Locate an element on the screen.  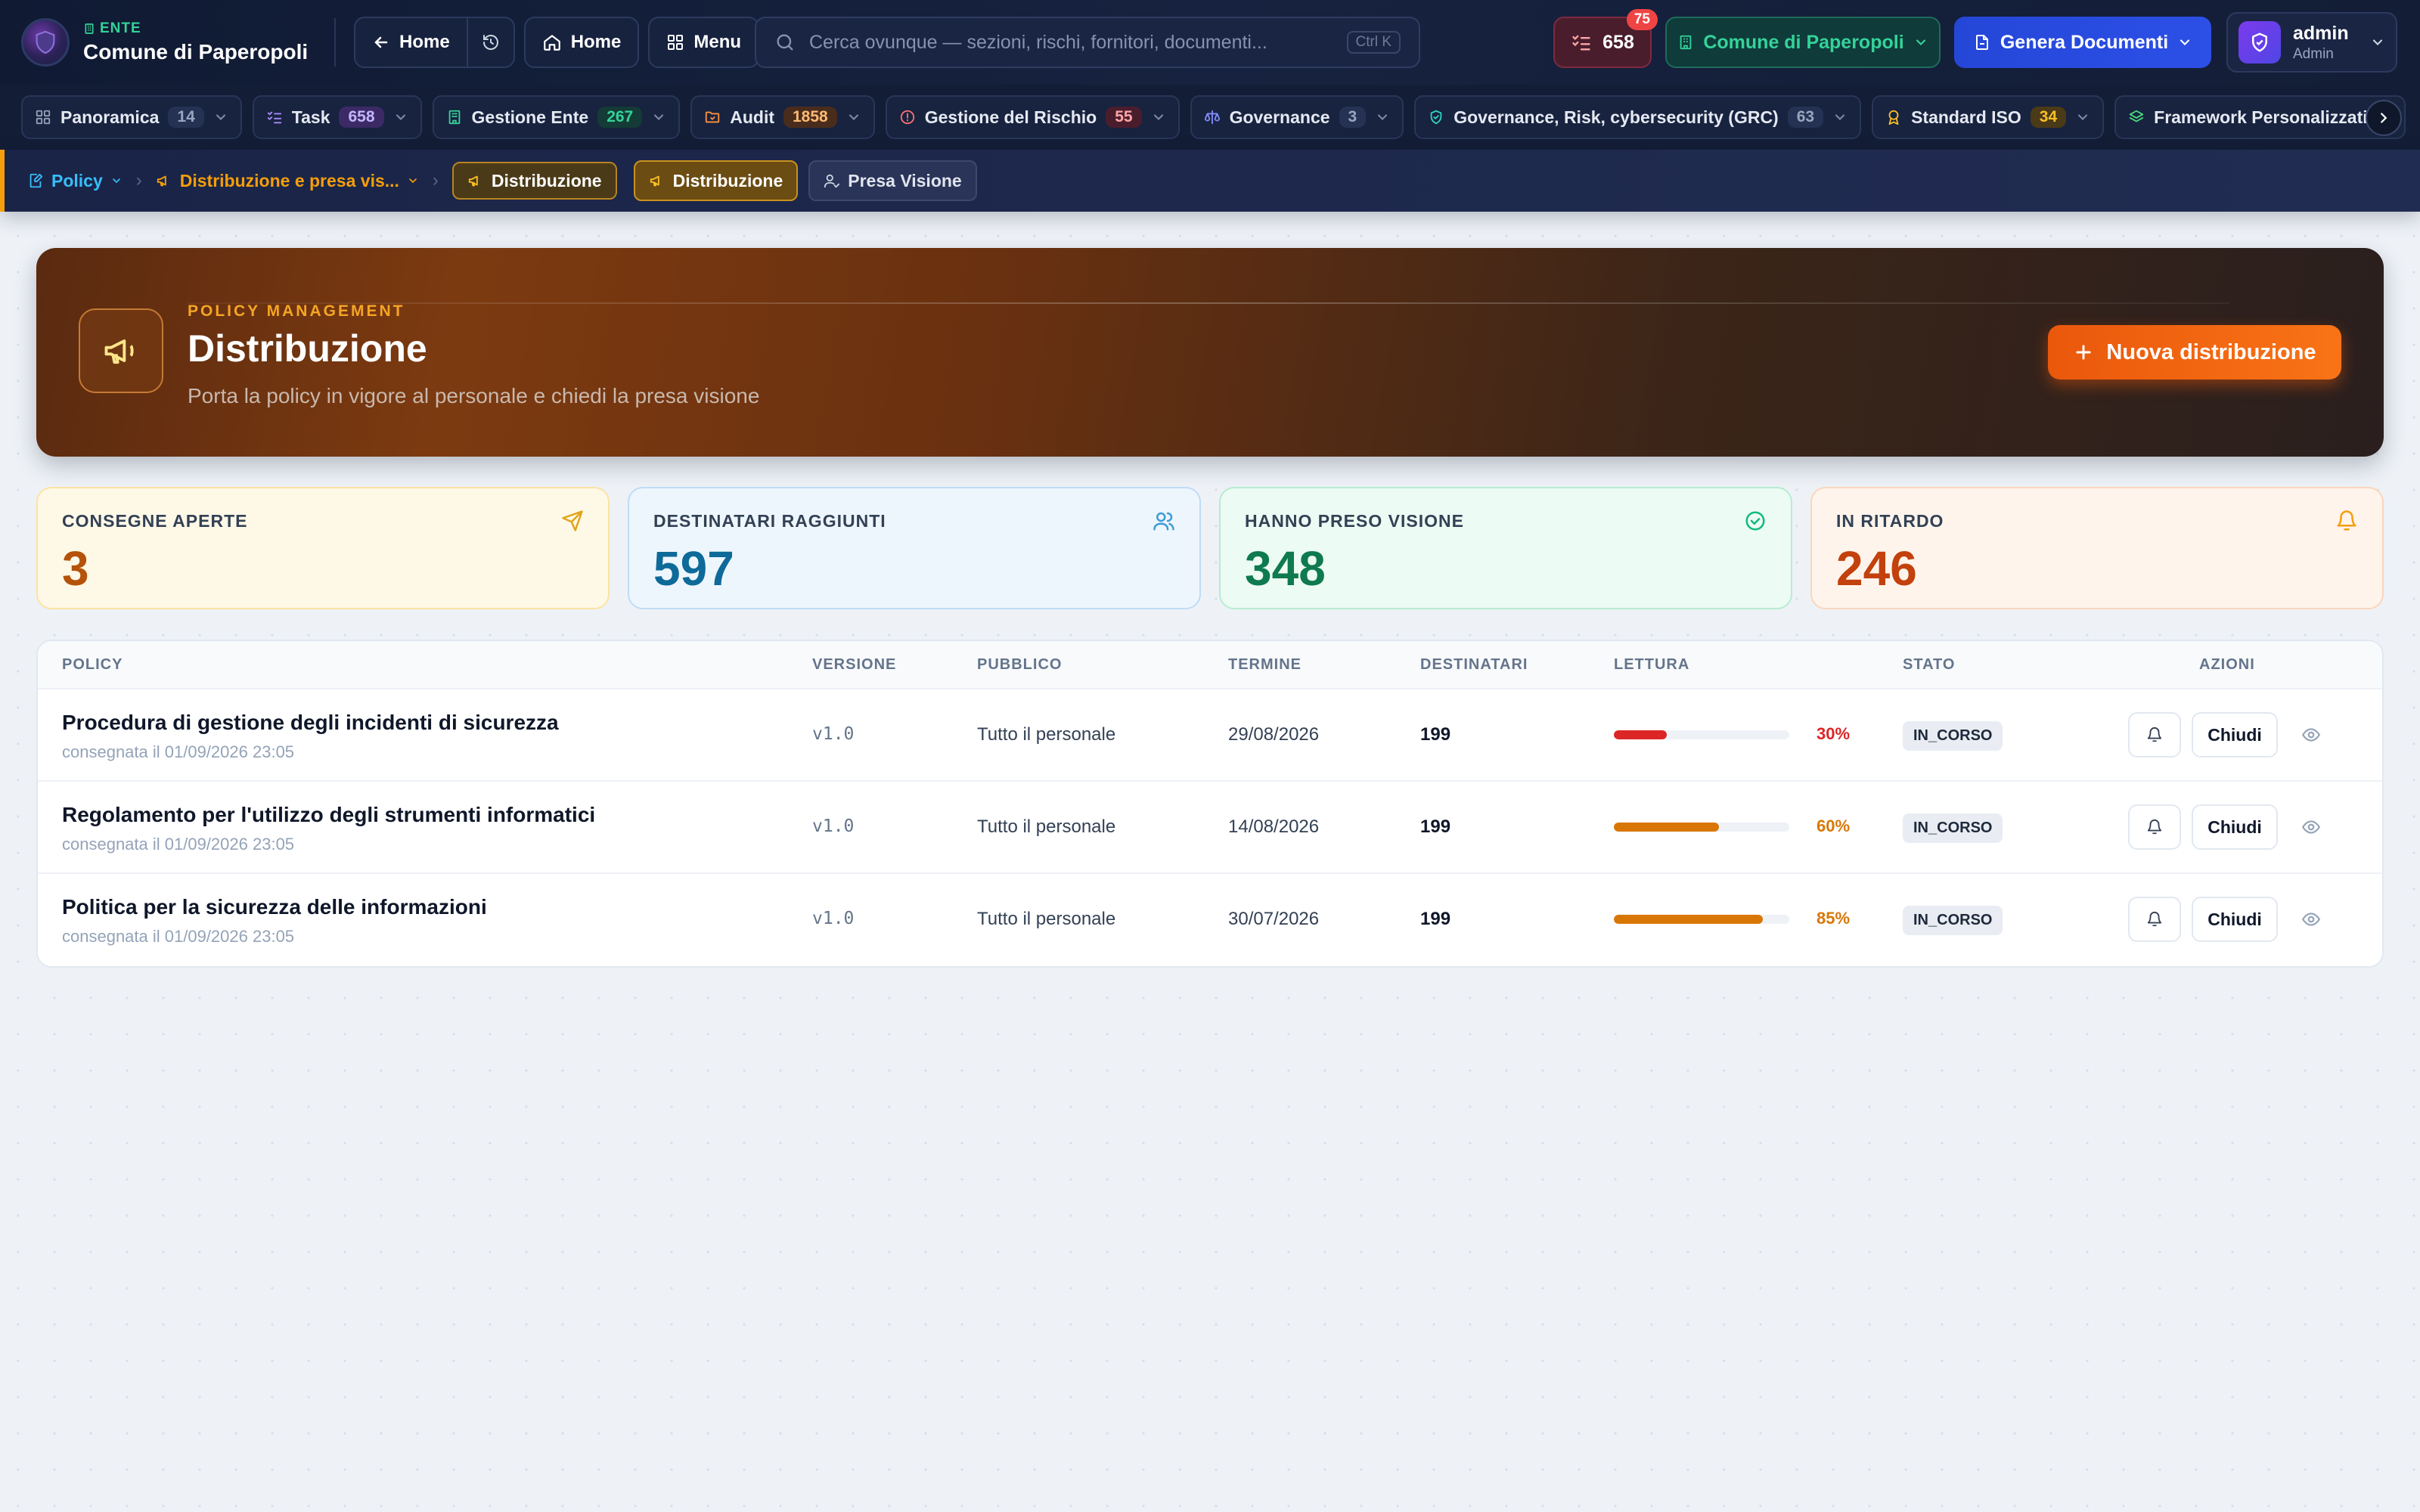
menu-button: Menu is located at coordinates (704, 42).